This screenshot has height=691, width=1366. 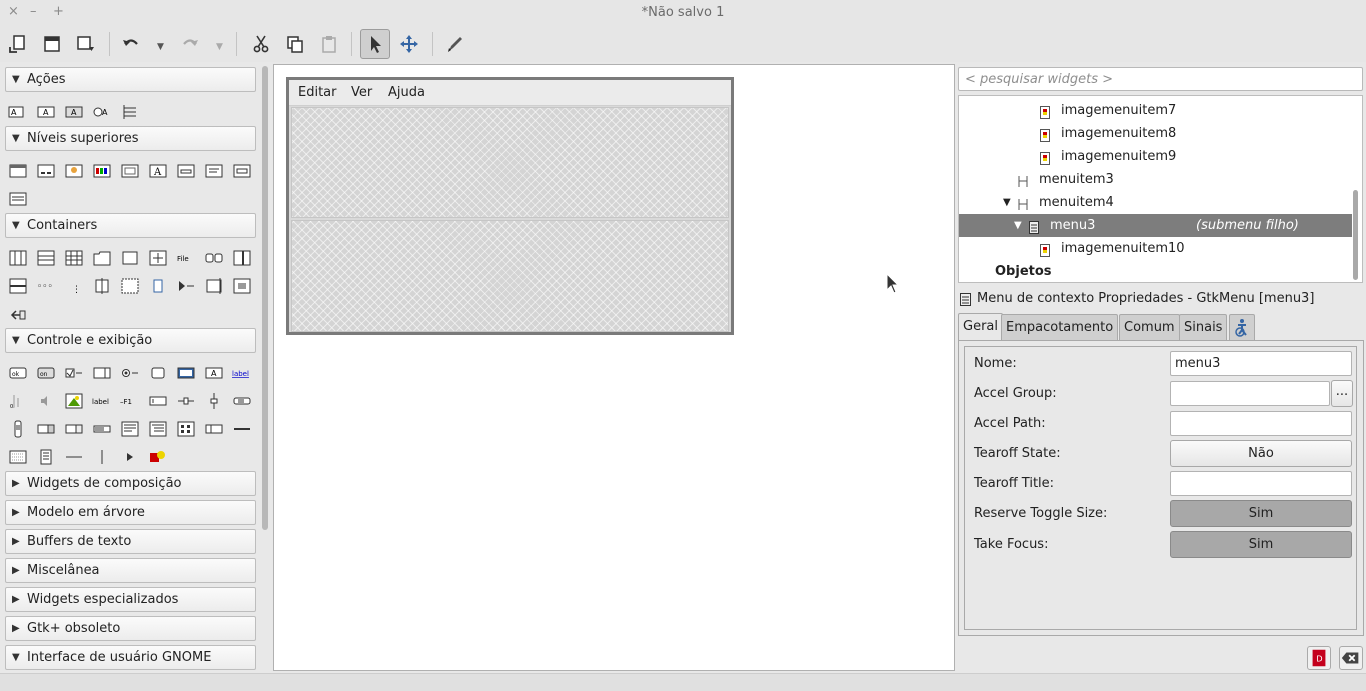 I want to click on text-entry-icon, so click(x=158, y=401).